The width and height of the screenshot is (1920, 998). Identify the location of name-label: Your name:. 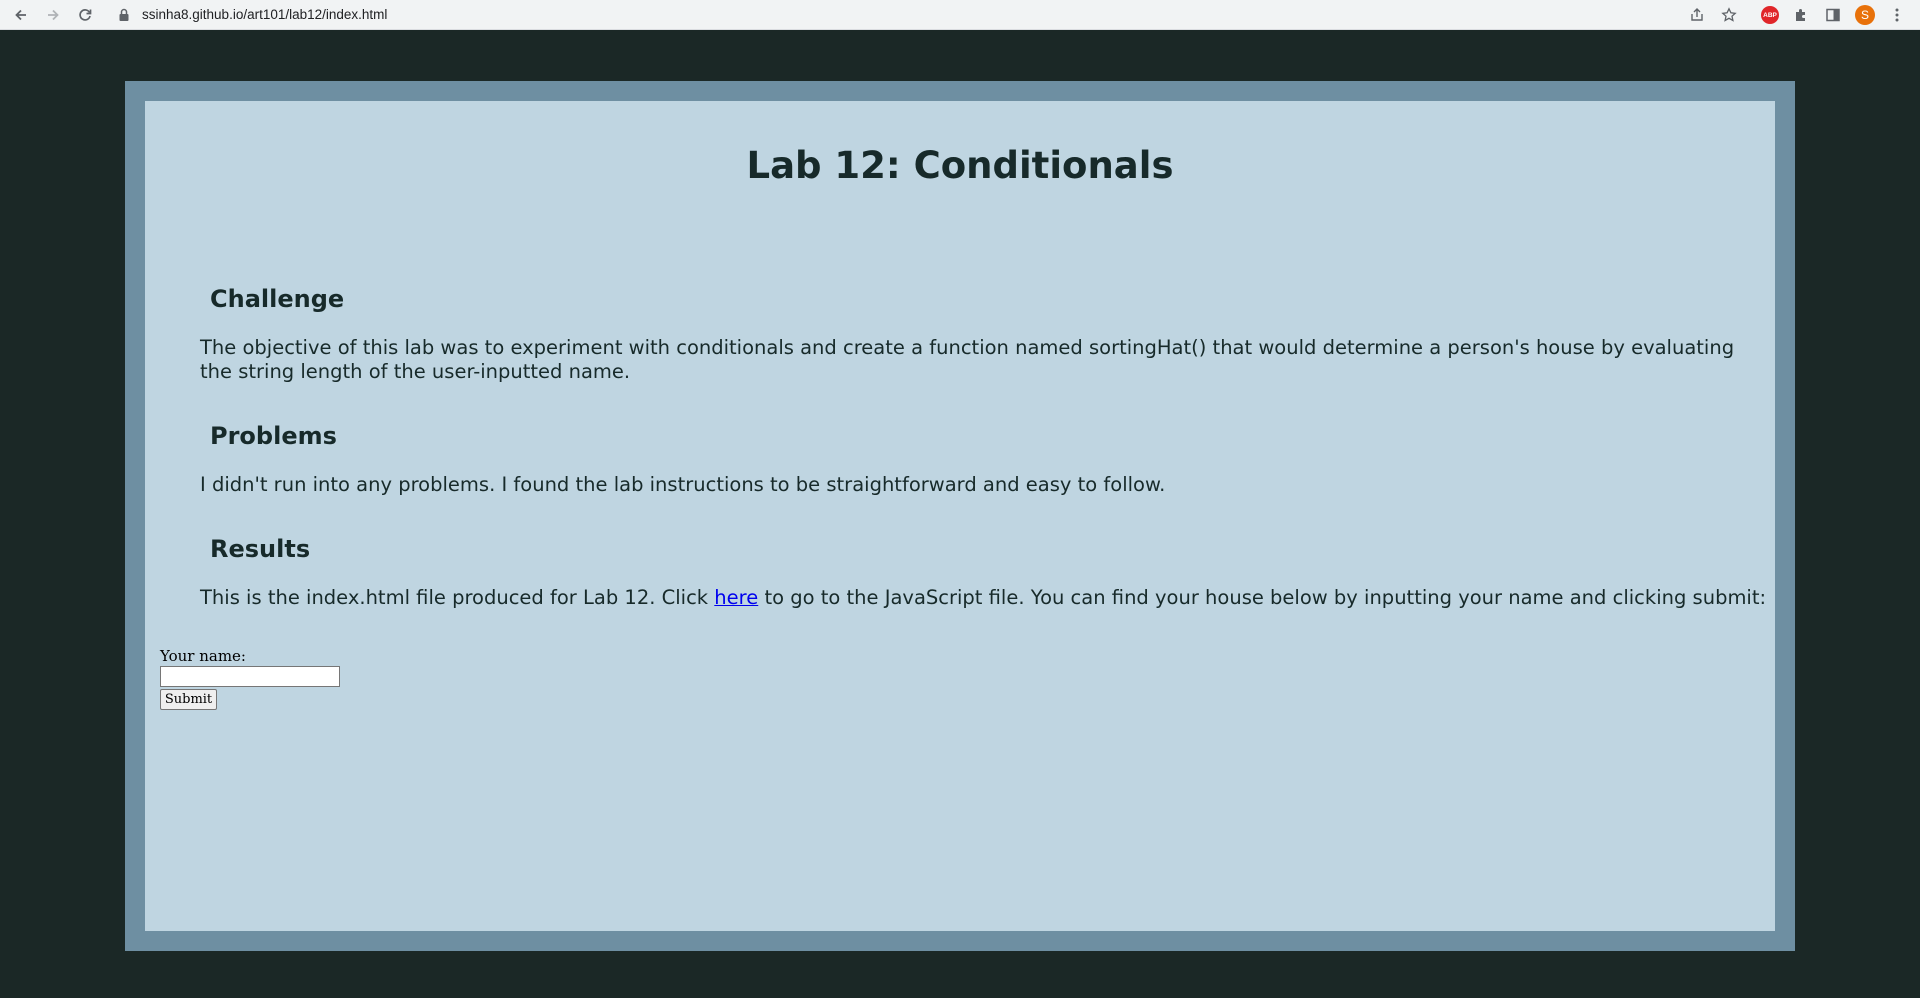
(203, 656).